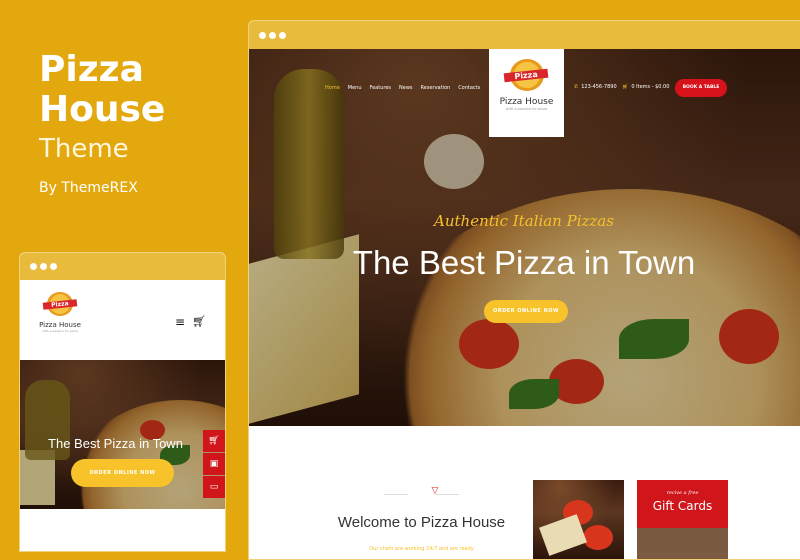 This screenshot has width=800, height=560. What do you see at coordinates (682, 506) in the screenshot?
I see `gift-title: Gift Cards` at bounding box center [682, 506].